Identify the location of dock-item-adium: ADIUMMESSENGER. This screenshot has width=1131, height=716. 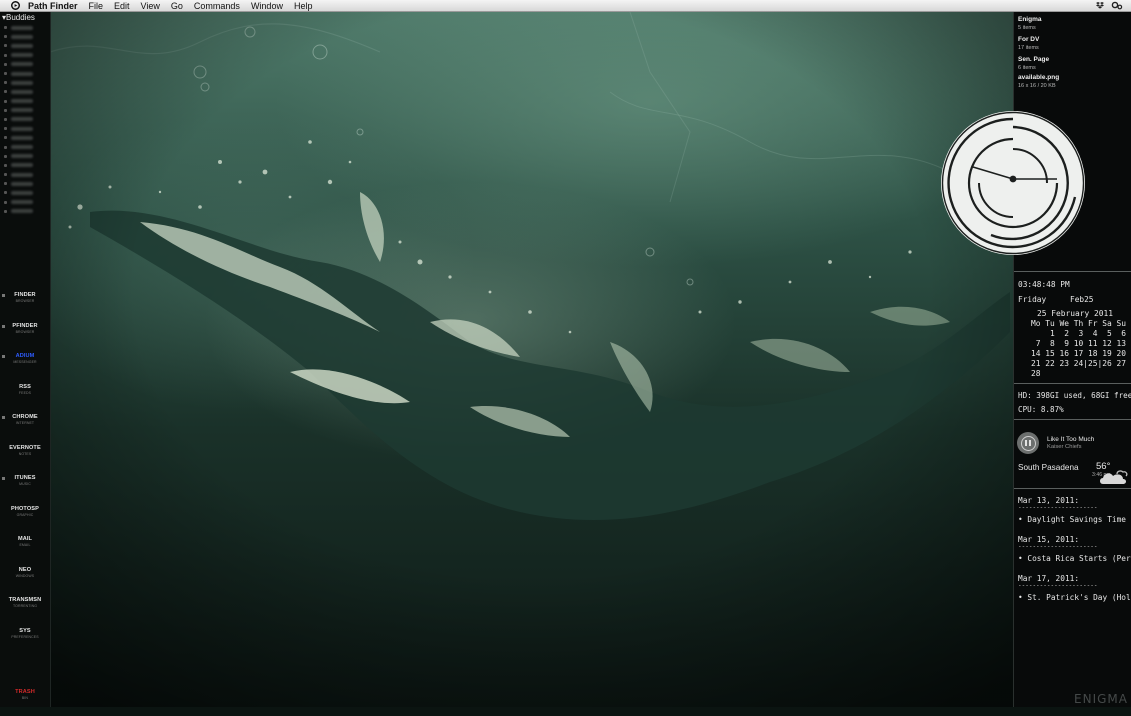
(25, 365).